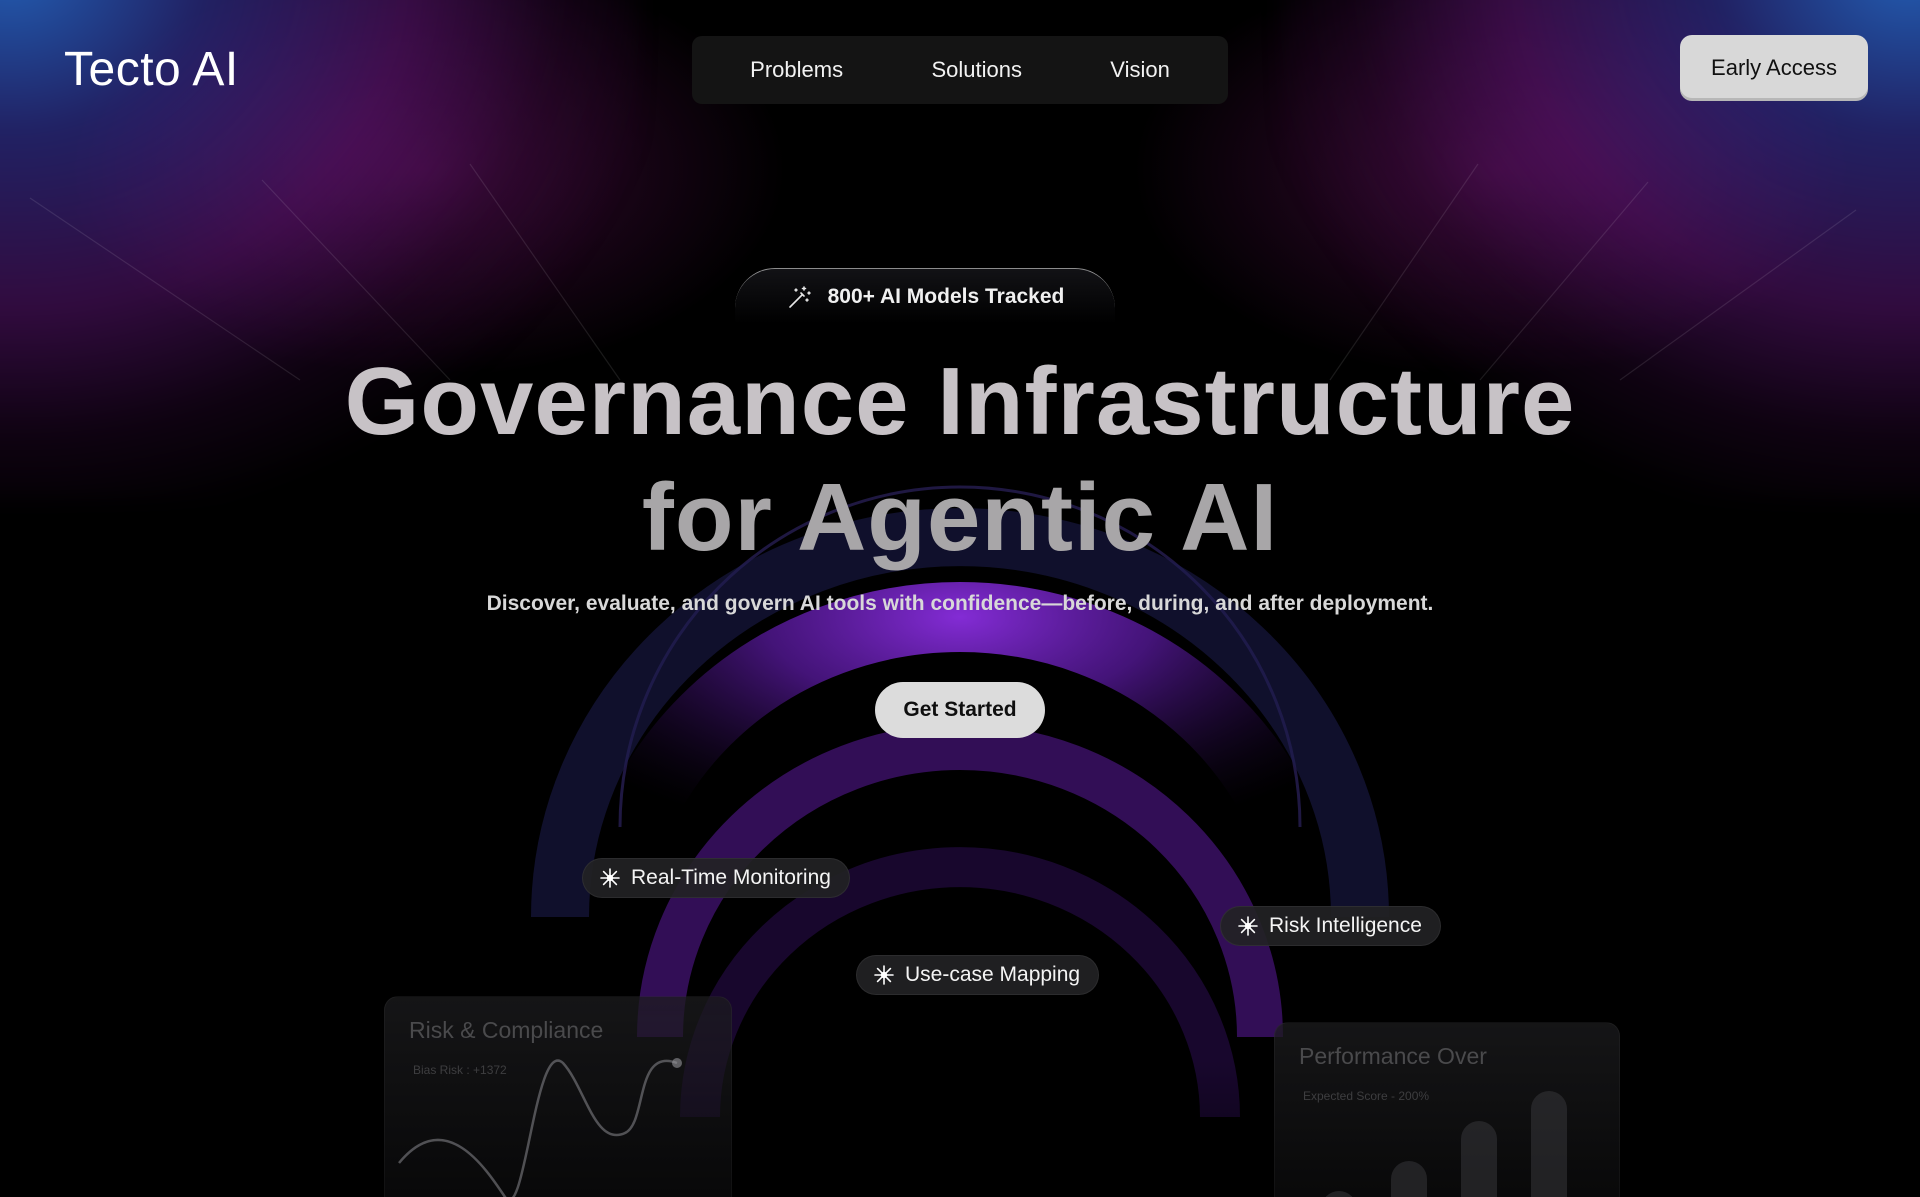 The image size is (1920, 1197). I want to click on magic-wand-icon, so click(799, 296).